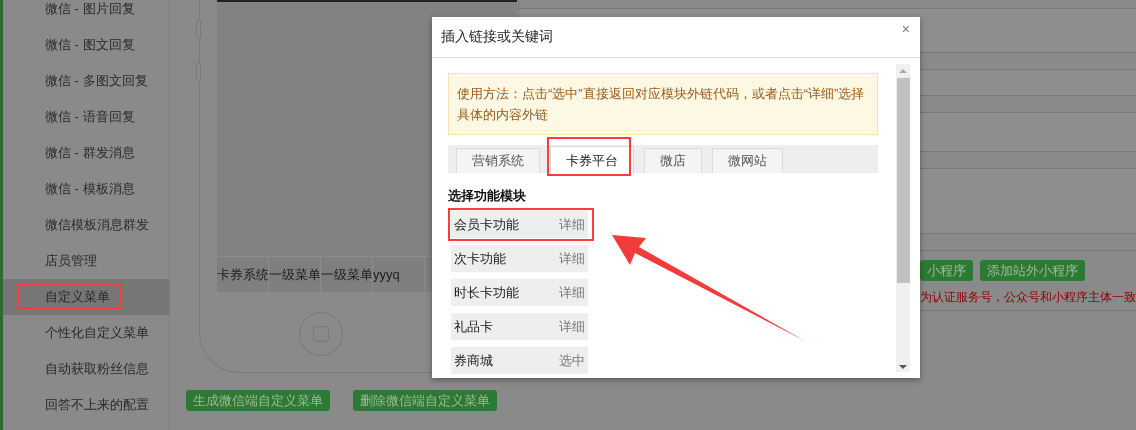 The image size is (1136, 430). What do you see at coordinates (86, 261) in the screenshot?
I see `sidebar-item: 店员管理` at bounding box center [86, 261].